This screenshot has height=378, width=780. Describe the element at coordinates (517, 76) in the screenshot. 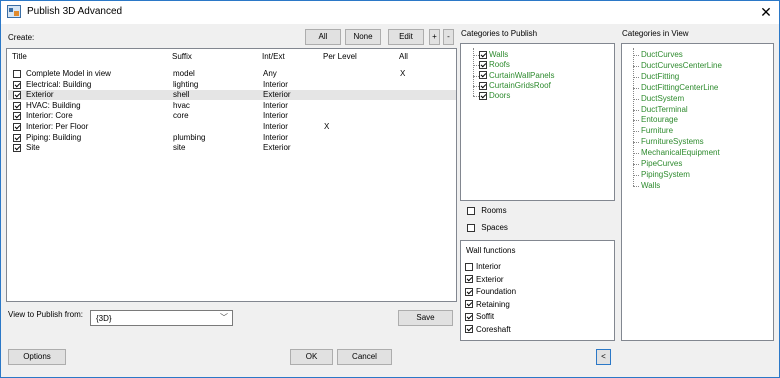

I see `category-publish-item: CurtainWallPanels` at that location.